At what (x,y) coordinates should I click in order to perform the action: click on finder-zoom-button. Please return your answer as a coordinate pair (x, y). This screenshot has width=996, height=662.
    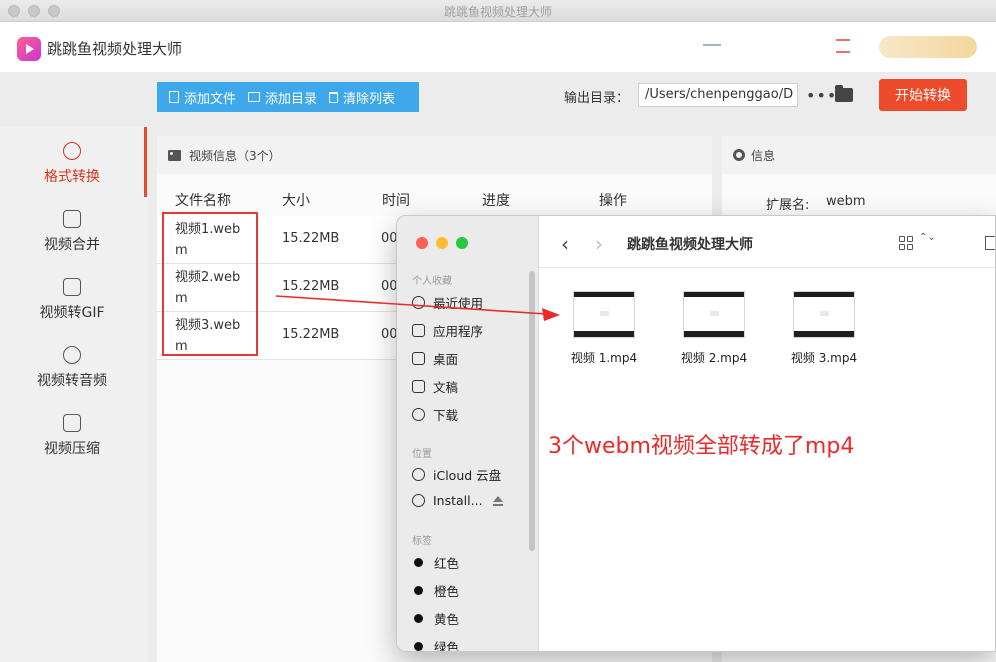
    Looking at the image, I should click on (462, 243).